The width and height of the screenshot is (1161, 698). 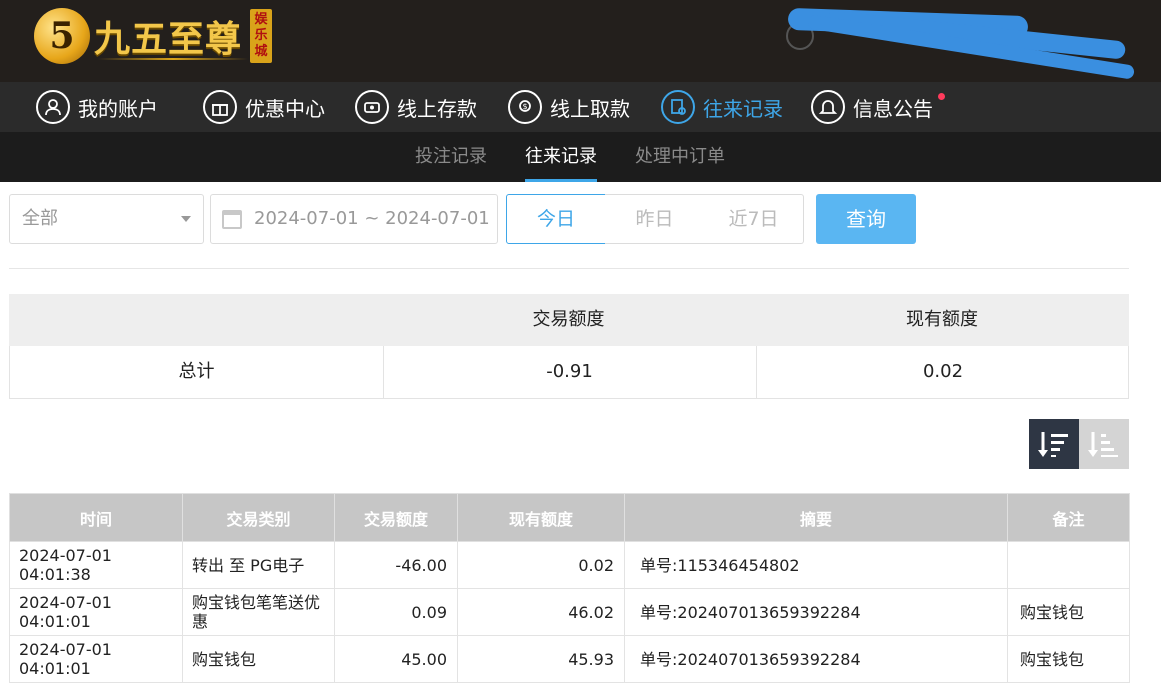 What do you see at coordinates (53, 107) in the screenshot?
I see `user-icon` at bounding box center [53, 107].